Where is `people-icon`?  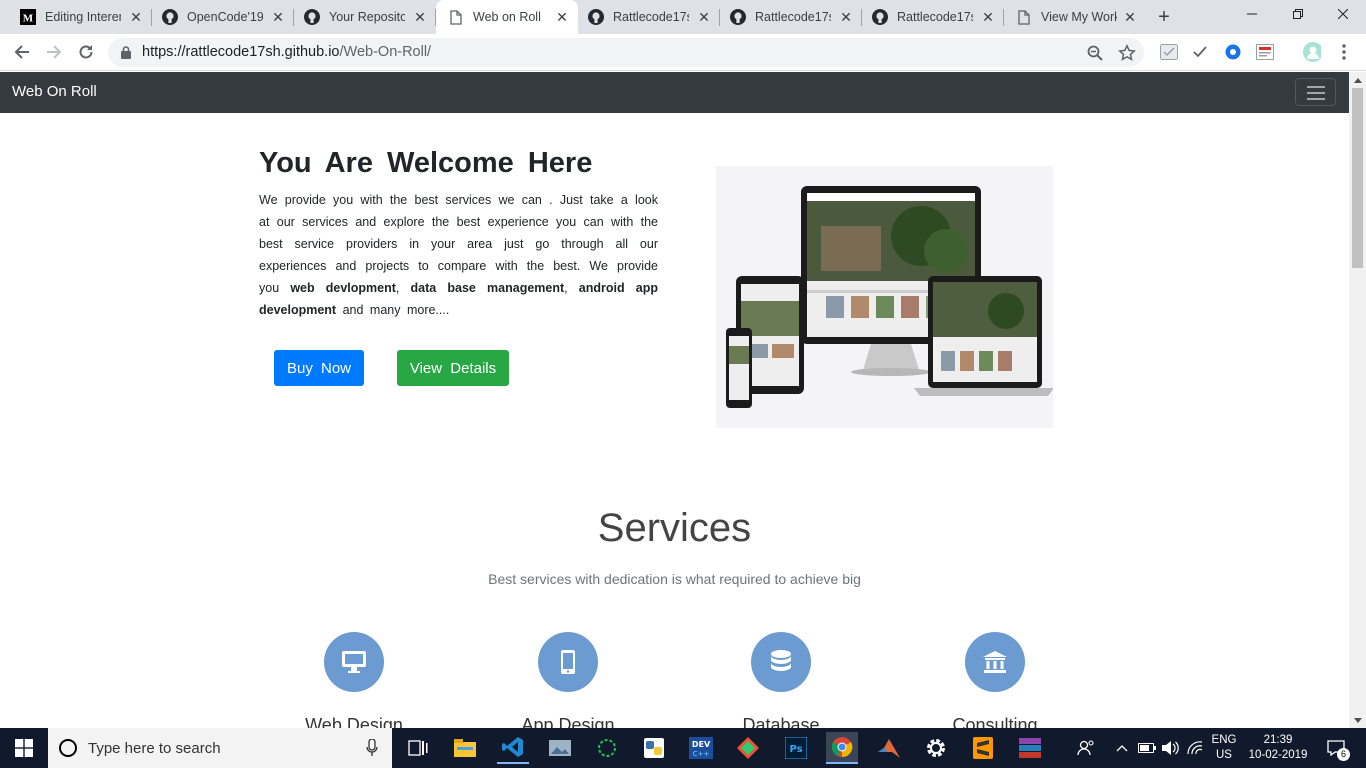
people-icon is located at coordinates (1086, 748).